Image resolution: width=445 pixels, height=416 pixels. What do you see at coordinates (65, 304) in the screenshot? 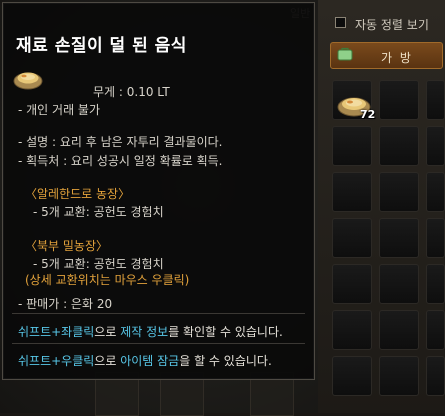
I see `tooltip-line-price: - 판매가 : 은화 20` at bounding box center [65, 304].